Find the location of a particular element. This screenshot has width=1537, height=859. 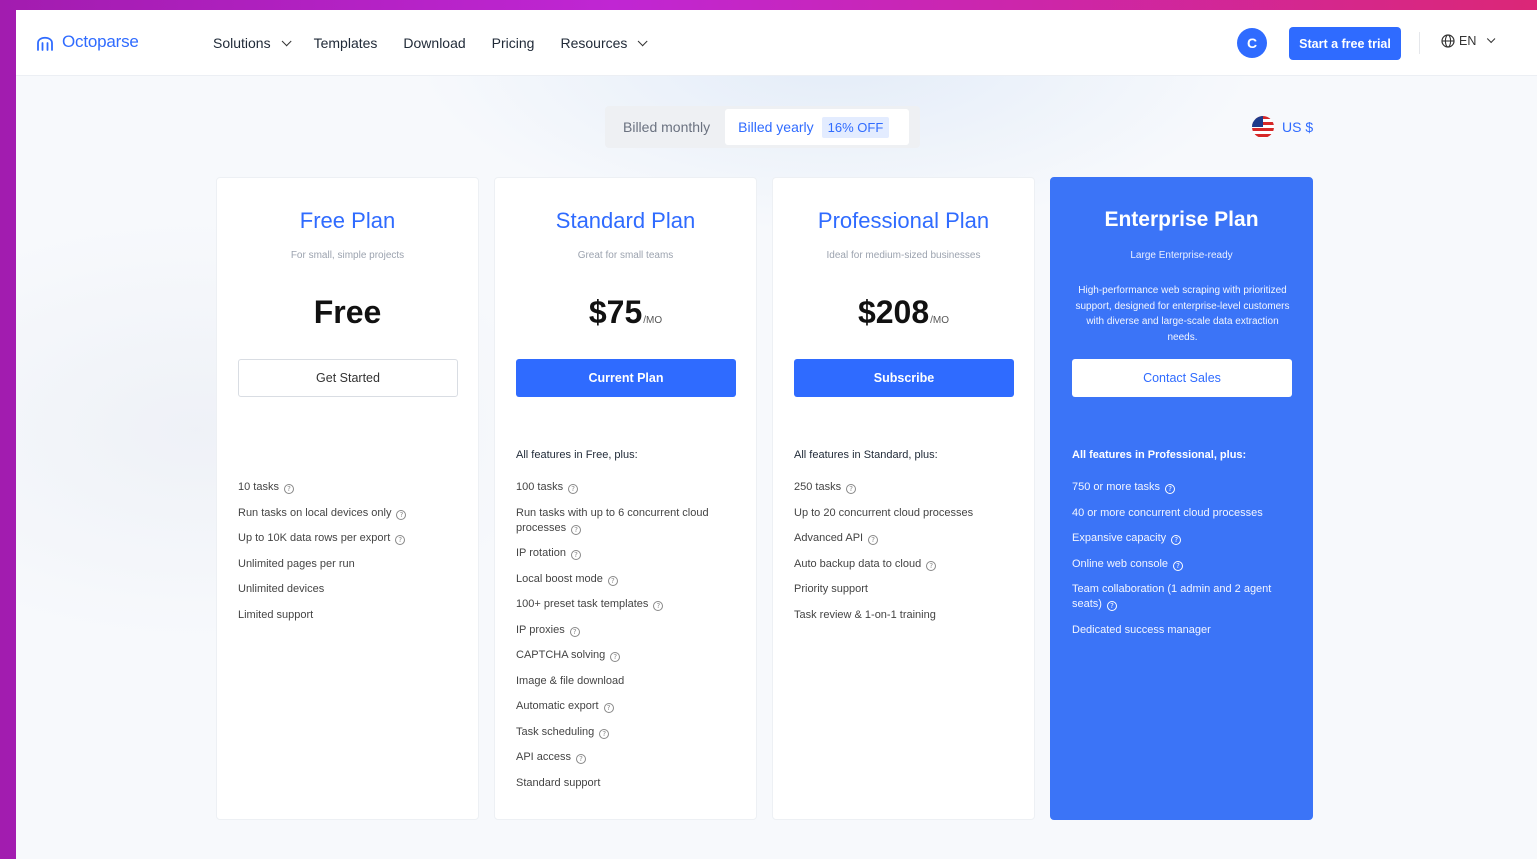

features-heading: All features in Standard, plus: is located at coordinates (866, 455).